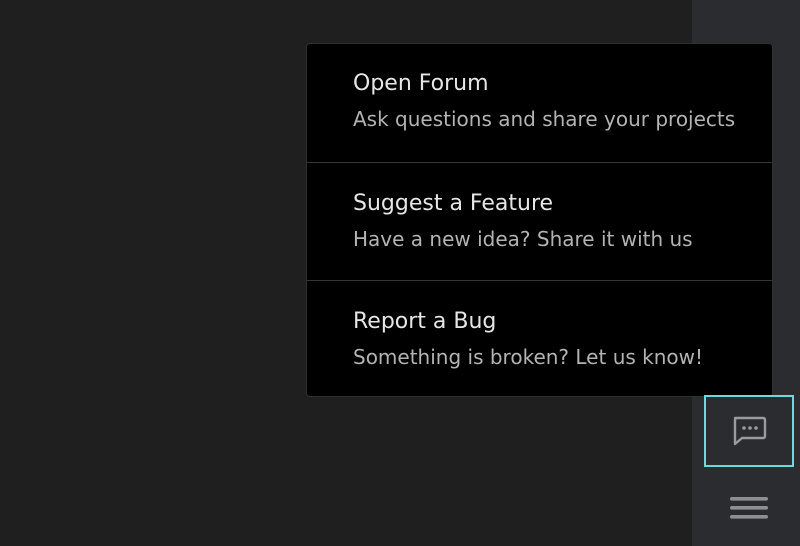 The width and height of the screenshot is (800, 546). I want to click on hamburger-menu-button, so click(749, 508).